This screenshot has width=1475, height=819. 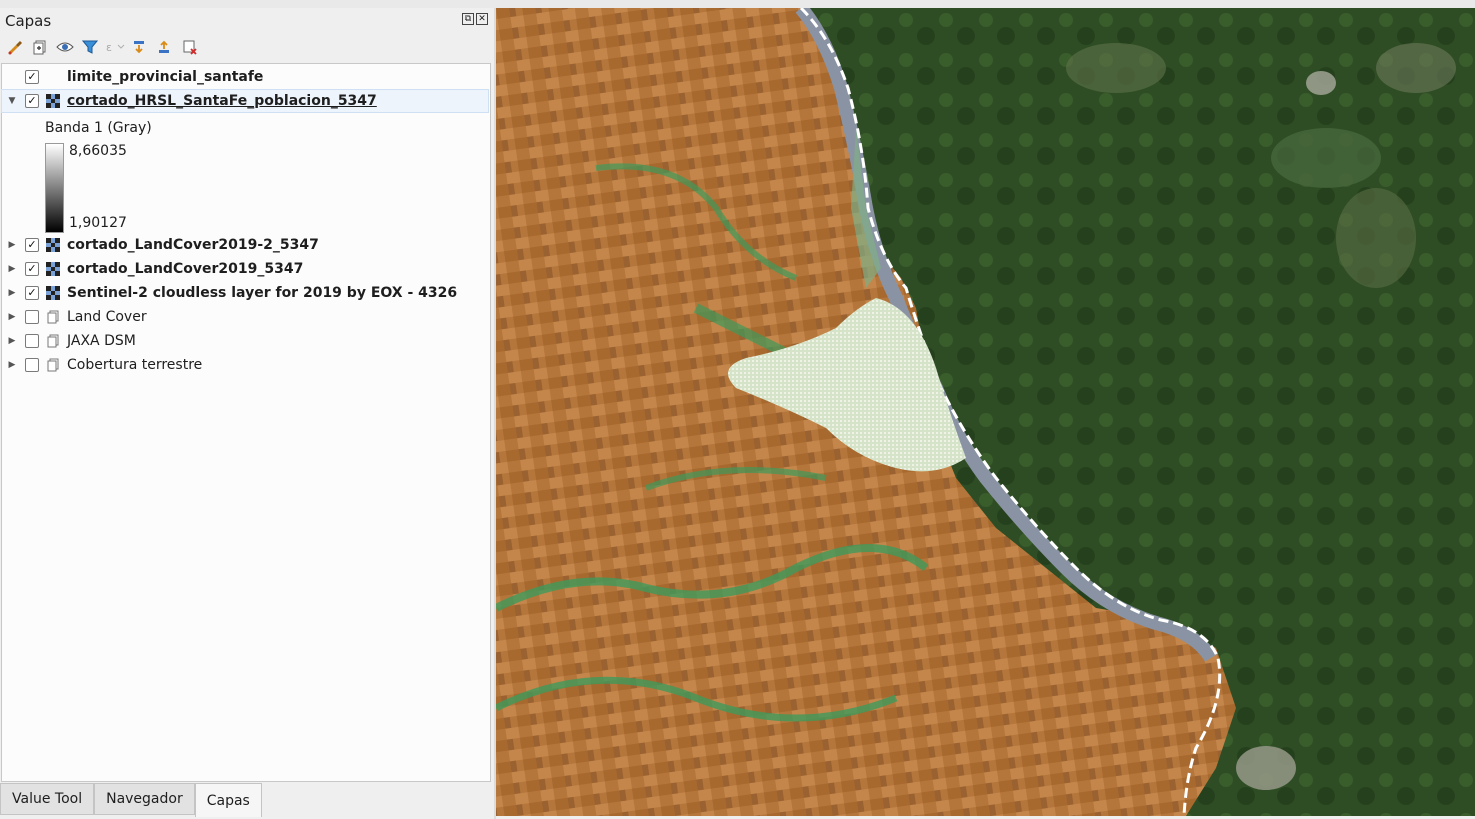 What do you see at coordinates (482, 19) in the screenshot?
I see `close-panel-icon: ✕` at bounding box center [482, 19].